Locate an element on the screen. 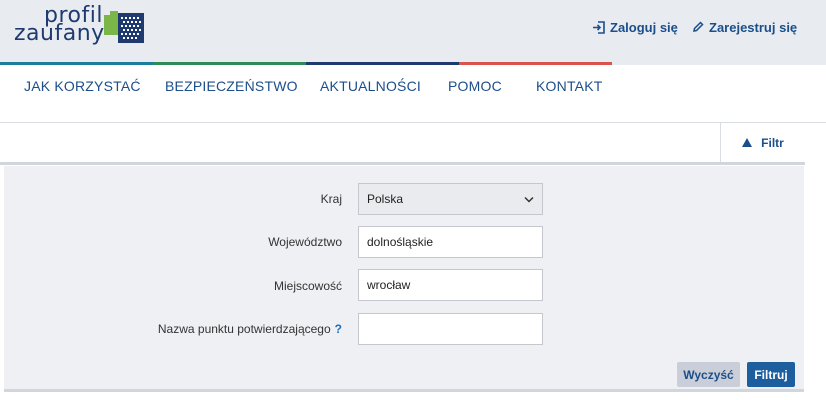  register-link: Zarejestruj się is located at coordinates (744, 27).